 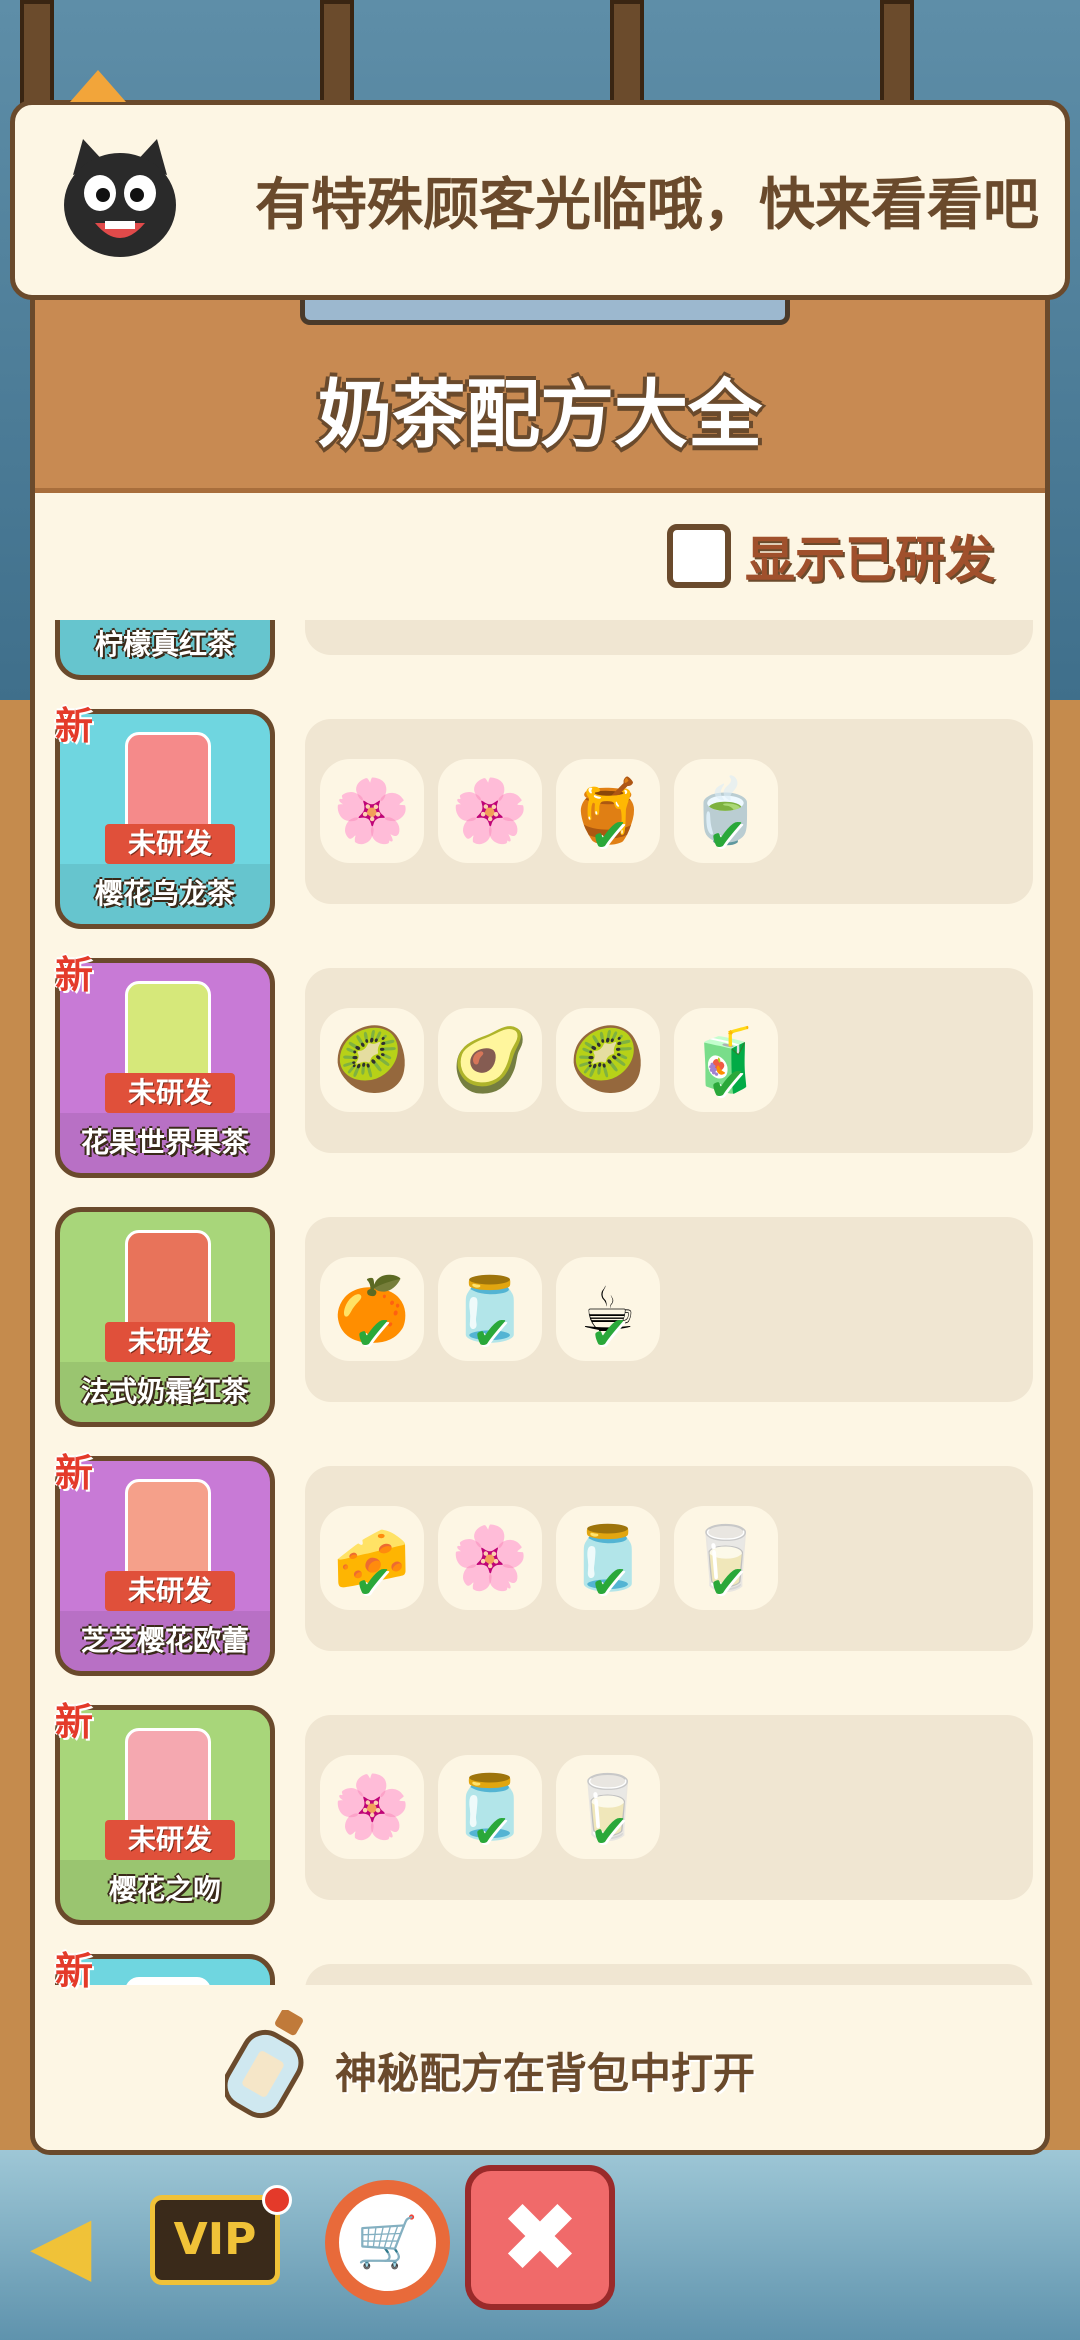 I want to click on notification-text: 有特殊顾客光临哦，快来看看吧, so click(x=647, y=205).